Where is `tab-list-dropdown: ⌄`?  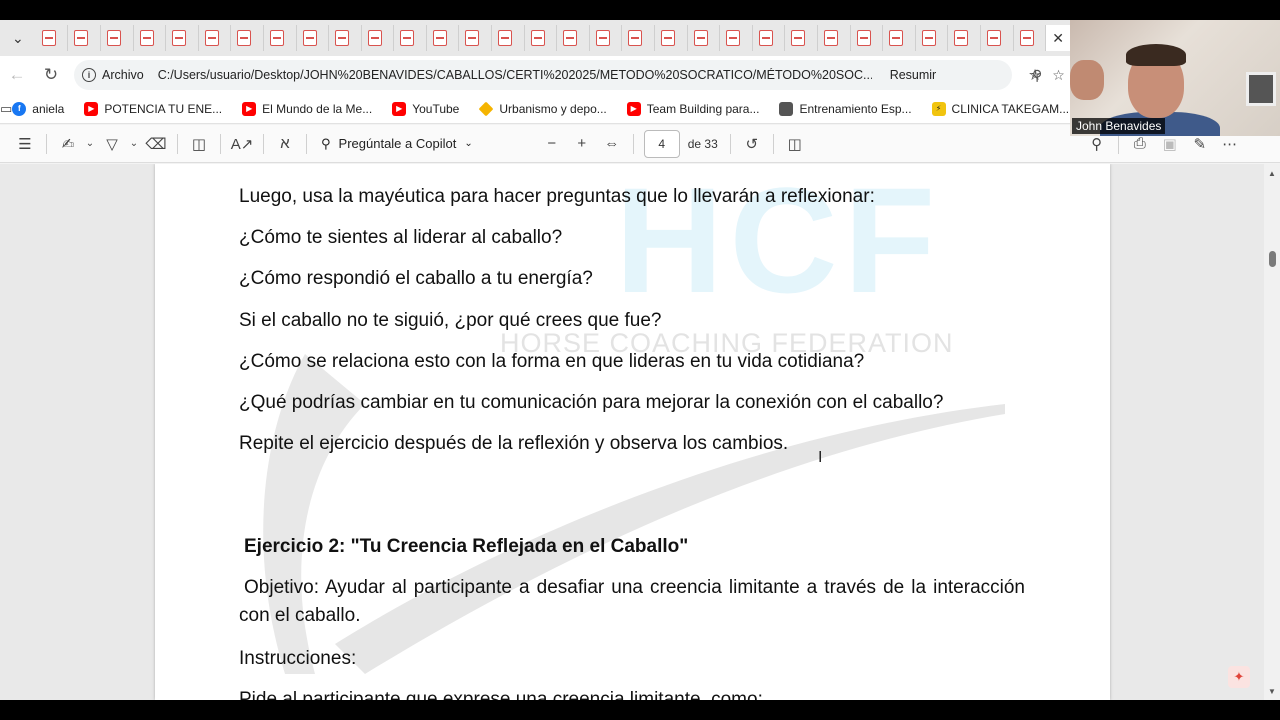
tab-list-dropdown: ⌄ is located at coordinates (18, 38).